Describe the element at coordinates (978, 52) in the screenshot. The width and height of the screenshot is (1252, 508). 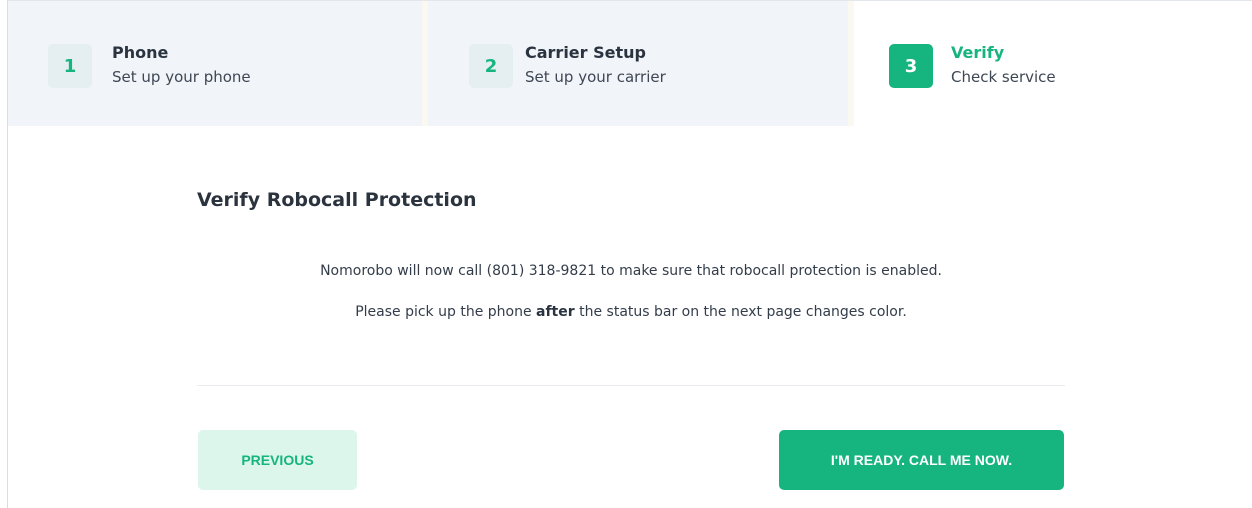
I see `step-title: Verify` at that location.